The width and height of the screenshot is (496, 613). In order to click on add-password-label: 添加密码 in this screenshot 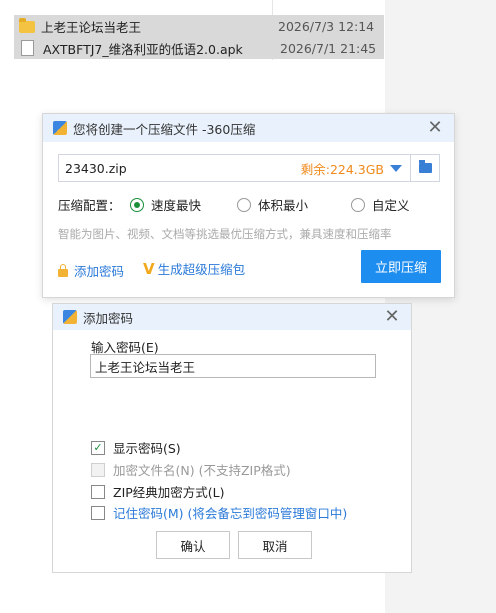, I will do `click(99, 271)`.